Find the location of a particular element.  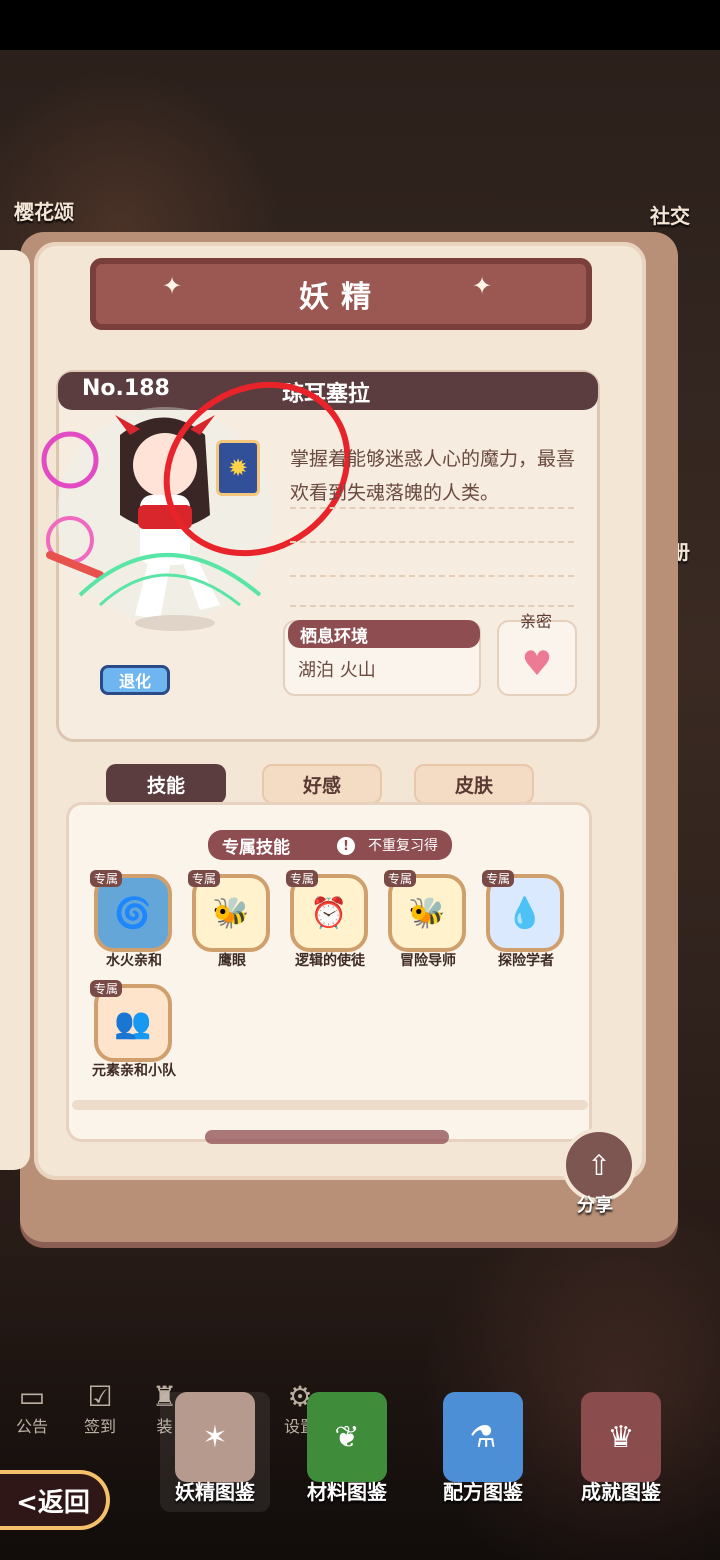

tab-affection: 好感 is located at coordinates (322, 784).